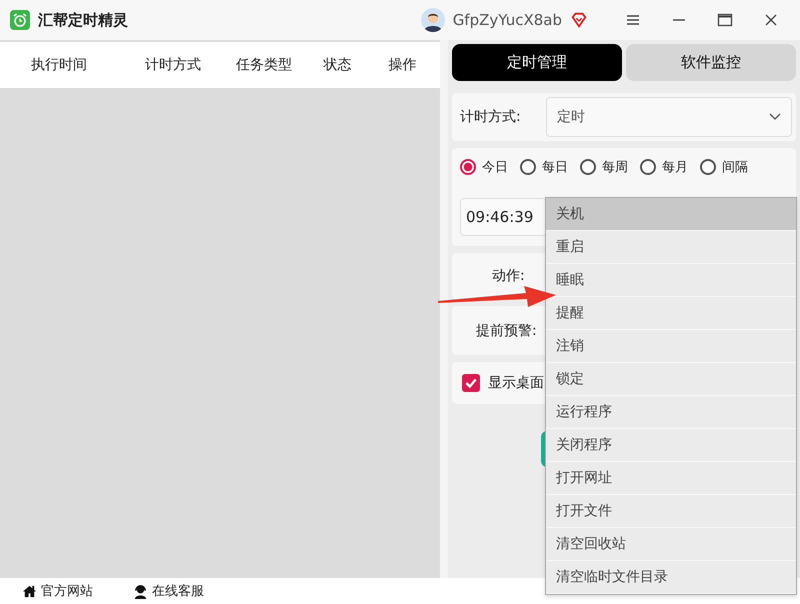 Image resolution: width=800 pixels, height=604 pixels. I want to click on username: GfpZyYucX8ab, so click(507, 20).